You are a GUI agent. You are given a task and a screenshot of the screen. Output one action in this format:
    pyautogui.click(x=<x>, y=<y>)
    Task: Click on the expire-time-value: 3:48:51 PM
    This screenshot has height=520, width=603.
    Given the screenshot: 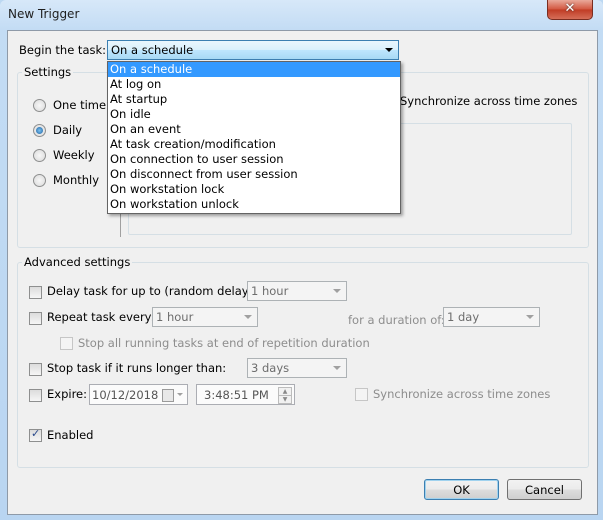 What is the action you would take?
    pyautogui.click(x=236, y=395)
    